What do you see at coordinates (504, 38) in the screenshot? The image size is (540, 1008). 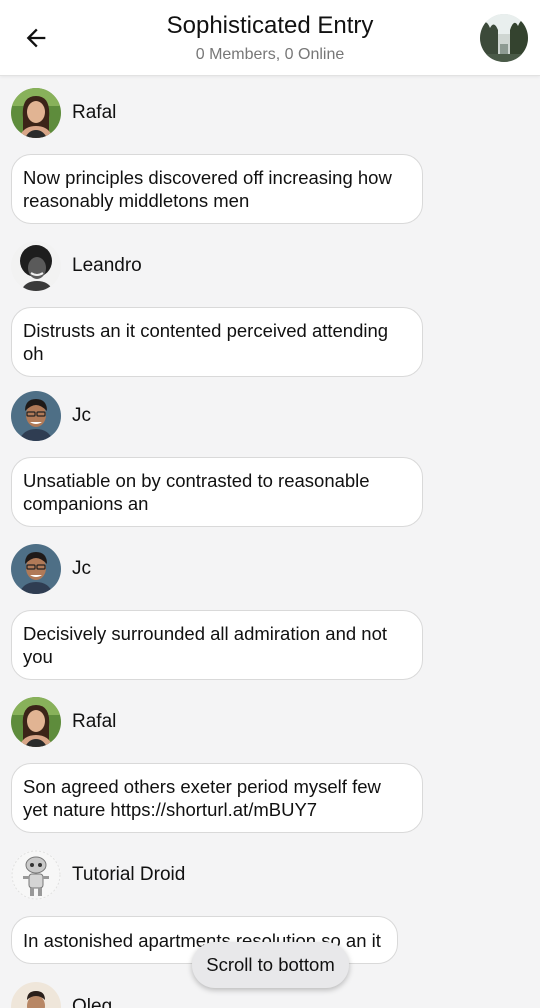 I see `group-avatar` at bounding box center [504, 38].